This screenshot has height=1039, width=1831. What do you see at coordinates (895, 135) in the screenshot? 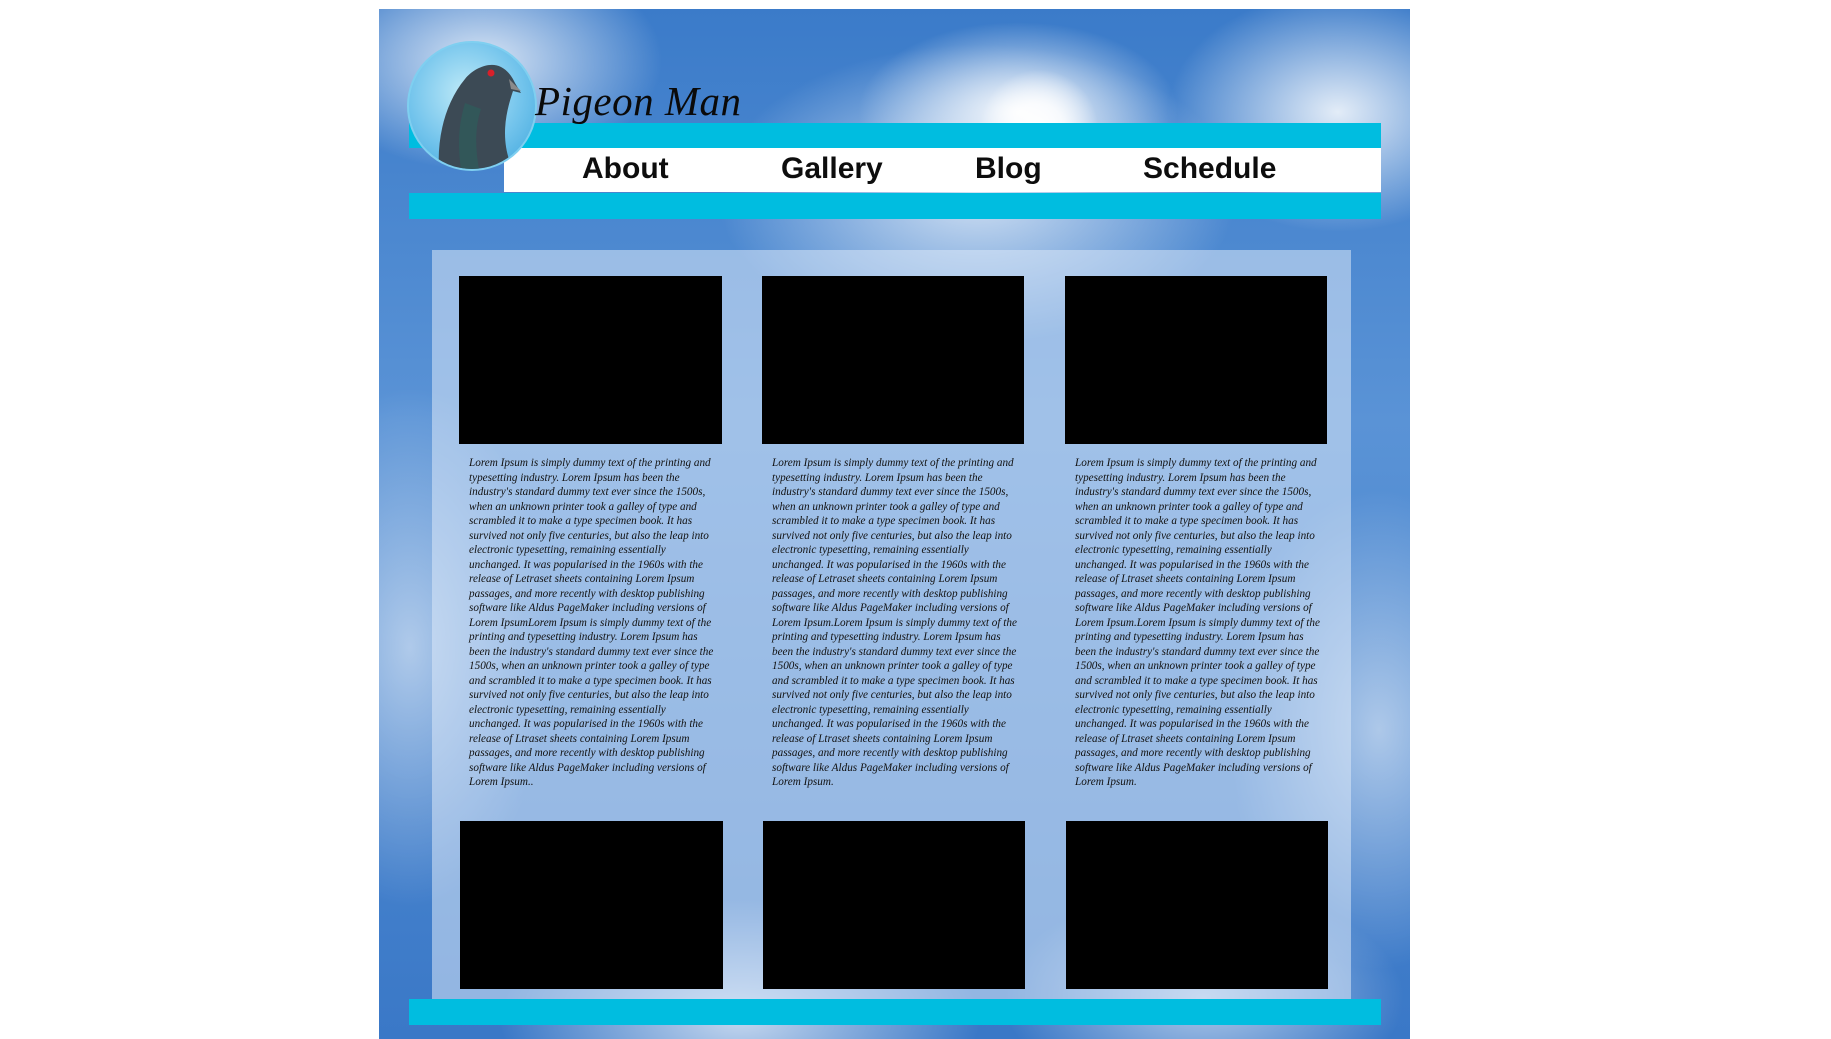
I see `header-bar-top` at bounding box center [895, 135].